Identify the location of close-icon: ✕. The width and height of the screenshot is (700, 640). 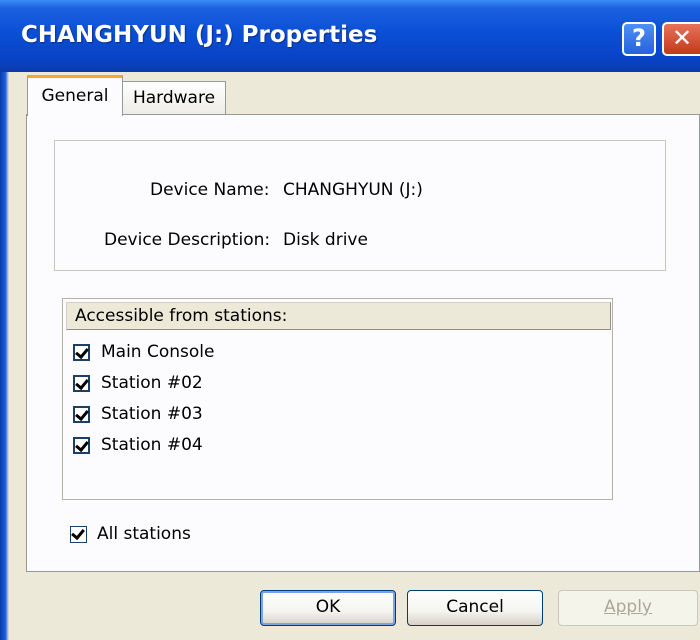
(682, 38).